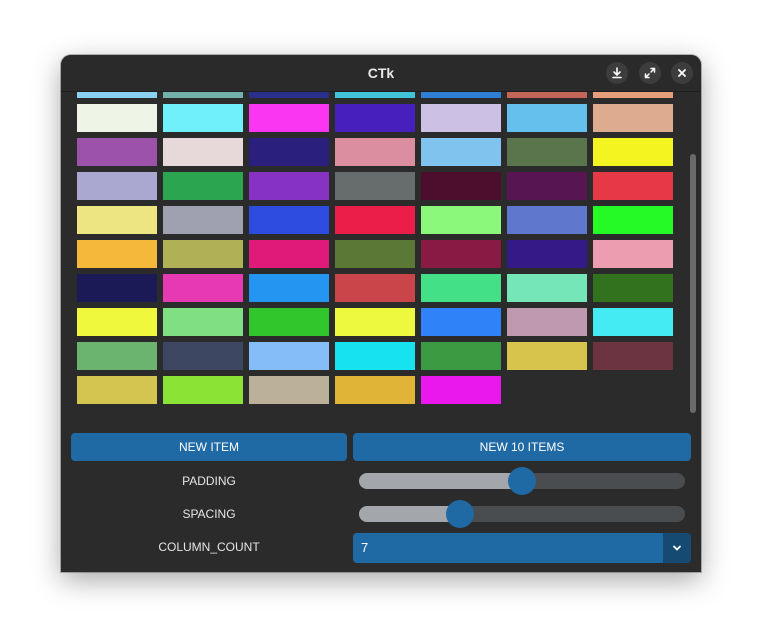  I want to click on combobox-dropdown-button, so click(677, 548).